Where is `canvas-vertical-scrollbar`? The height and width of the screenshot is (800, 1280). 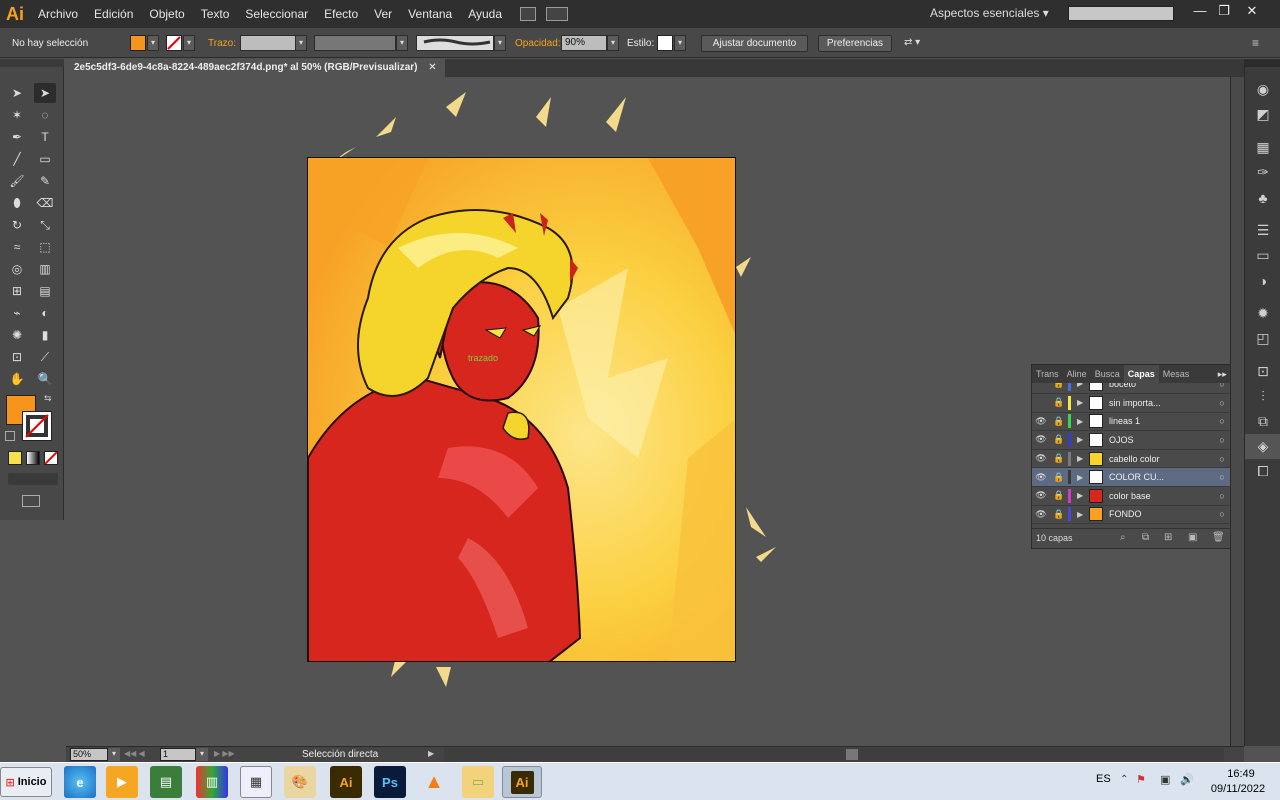
canvas-vertical-scrollbar is located at coordinates (1237, 411).